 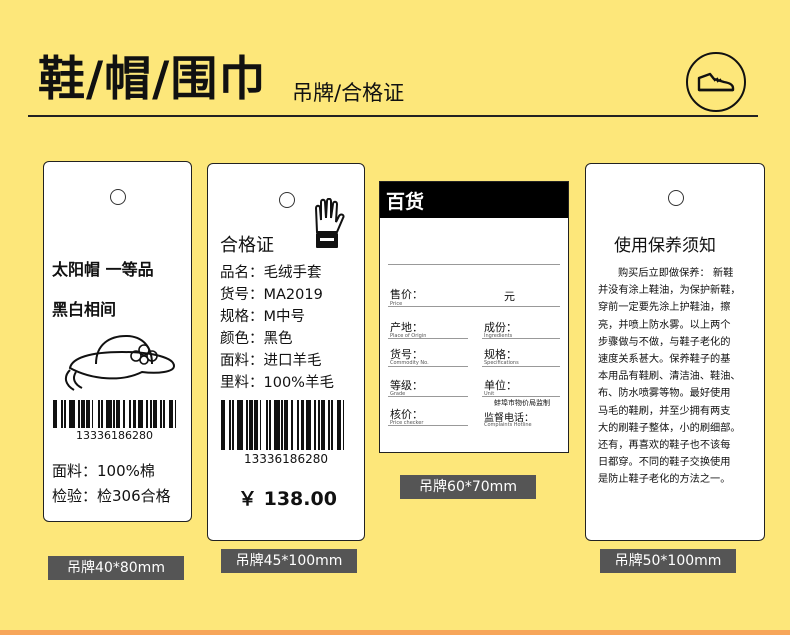 What do you see at coordinates (664, 446) in the screenshot?
I see `care-line: 还有，再喜欢的鞋子也不该每` at bounding box center [664, 446].